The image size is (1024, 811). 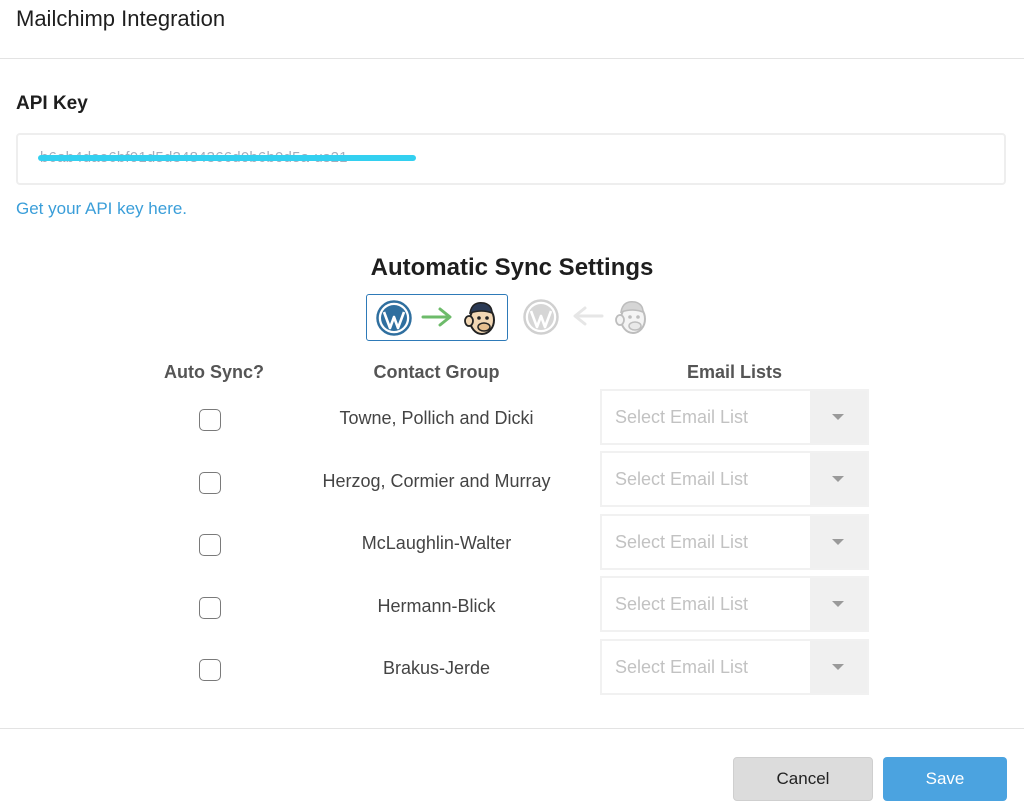 What do you see at coordinates (436, 606) in the screenshot?
I see `contact-group-name: Hermann-Blick` at bounding box center [436, 606].